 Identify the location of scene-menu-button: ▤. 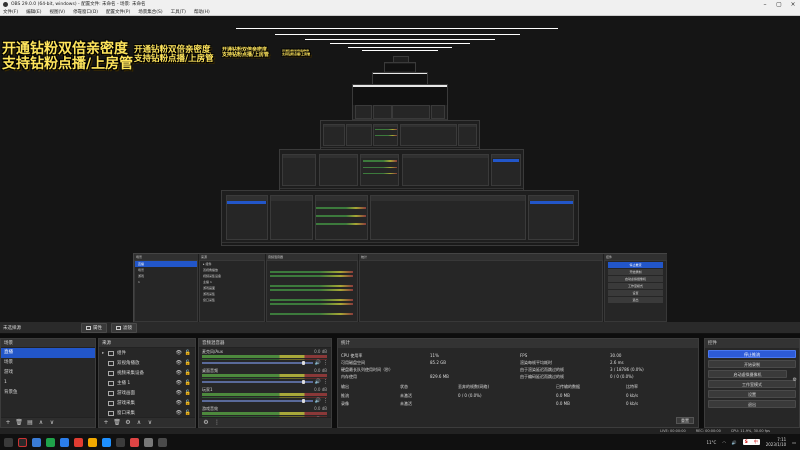
(30, 422).